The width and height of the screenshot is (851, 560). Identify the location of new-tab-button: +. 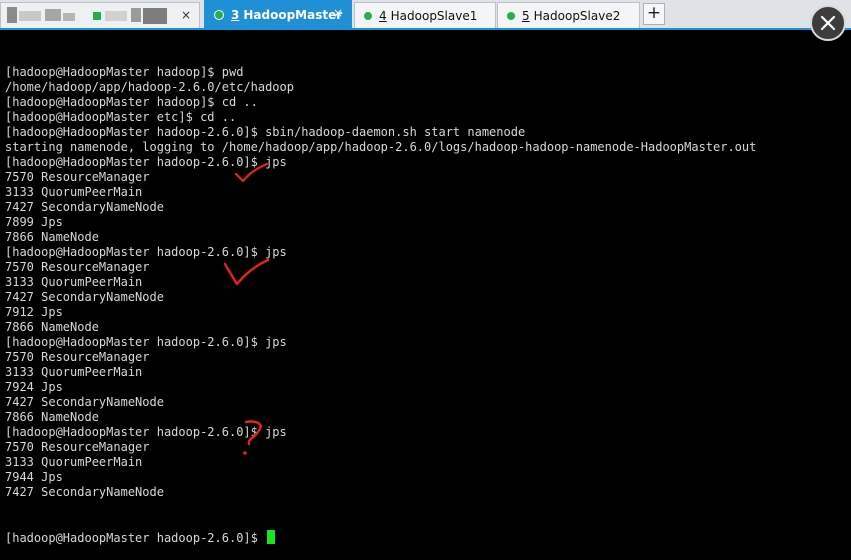
(654, 14).